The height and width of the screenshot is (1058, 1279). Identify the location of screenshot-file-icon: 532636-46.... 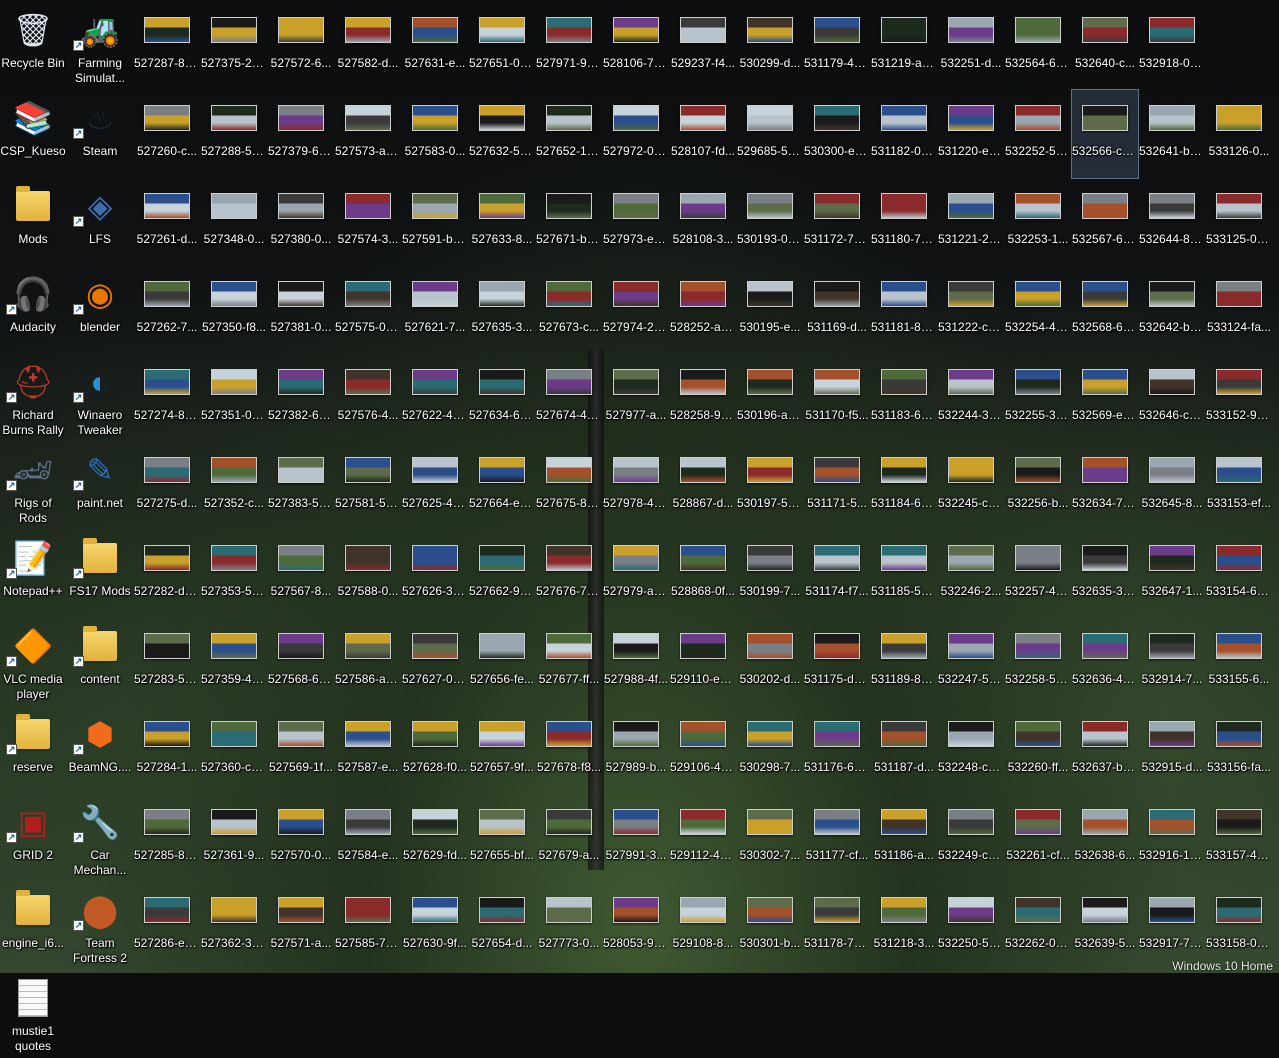
(1105, 662).